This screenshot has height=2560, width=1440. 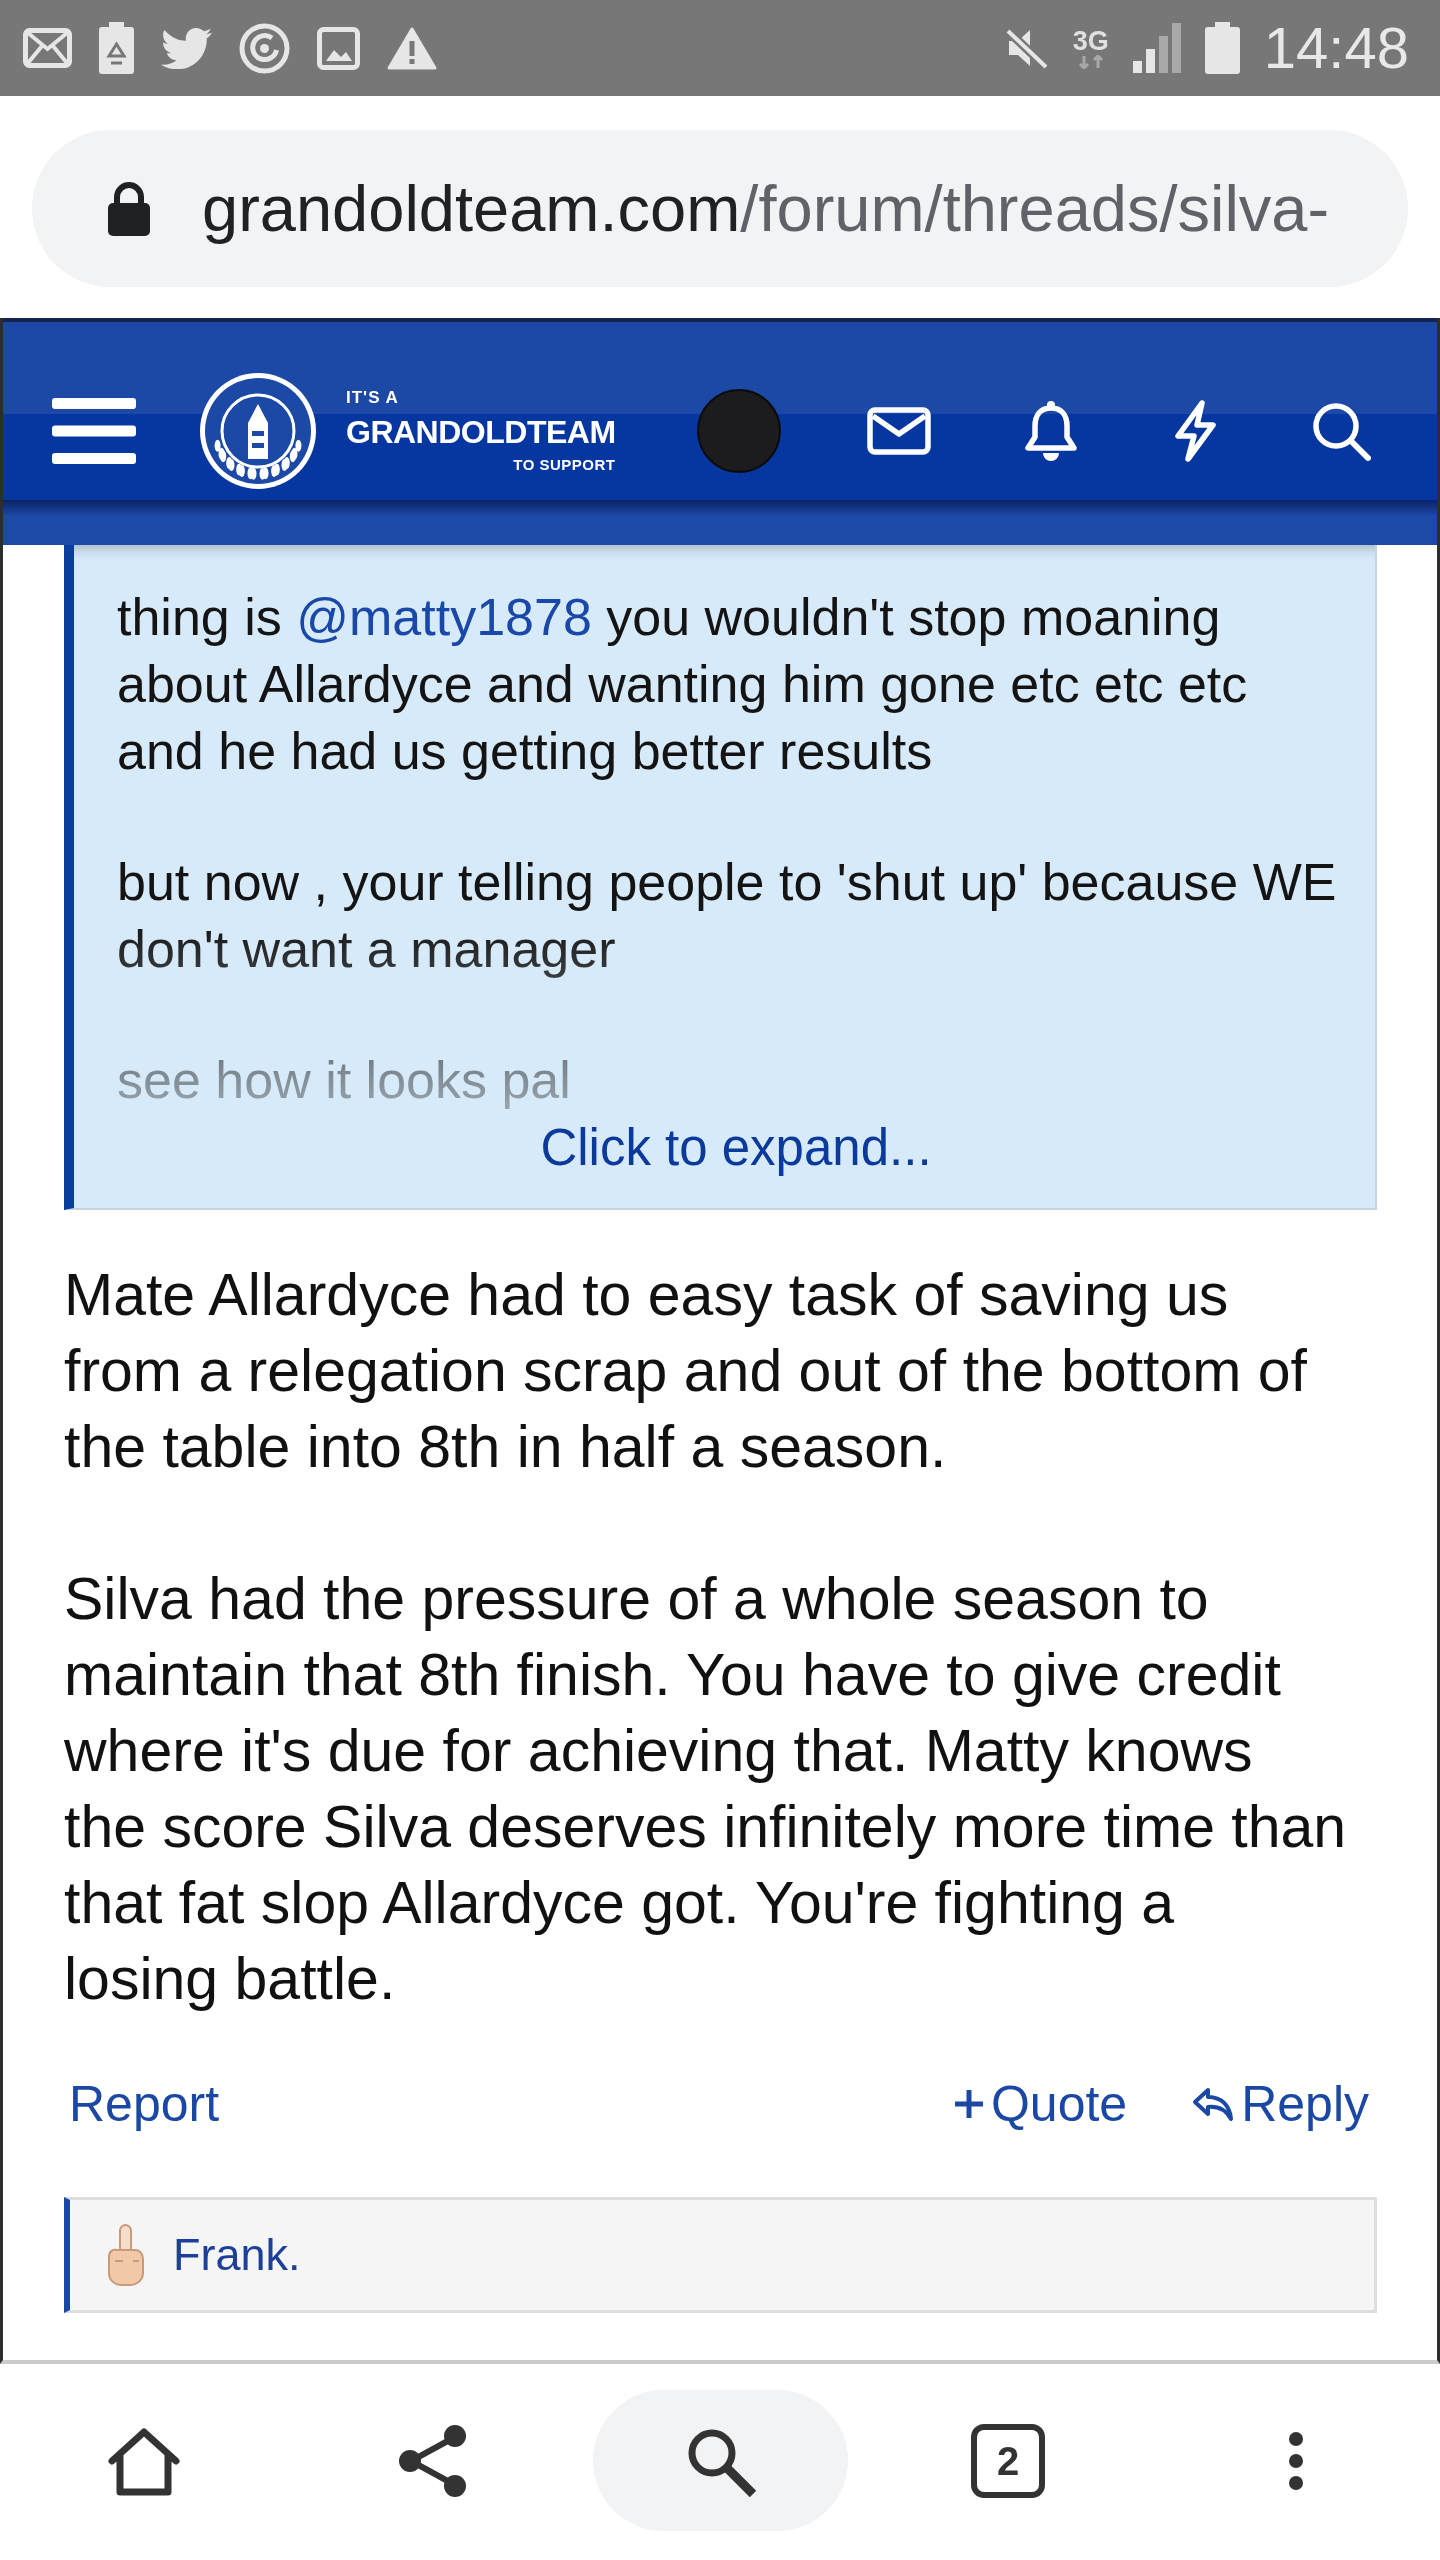 I want to click on logo-wordmark: GRANDOLDTEAM, so click(x=481, y=432).